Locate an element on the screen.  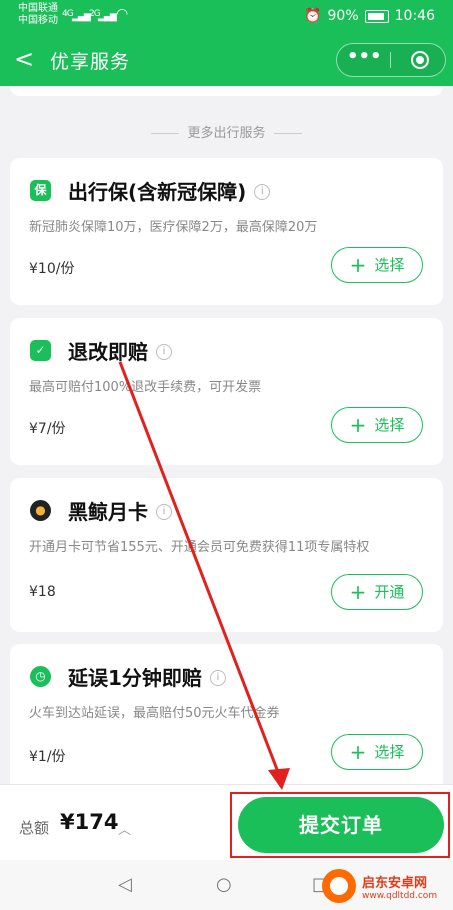
card-price: ¥18 is located at coordinates (42, 592).